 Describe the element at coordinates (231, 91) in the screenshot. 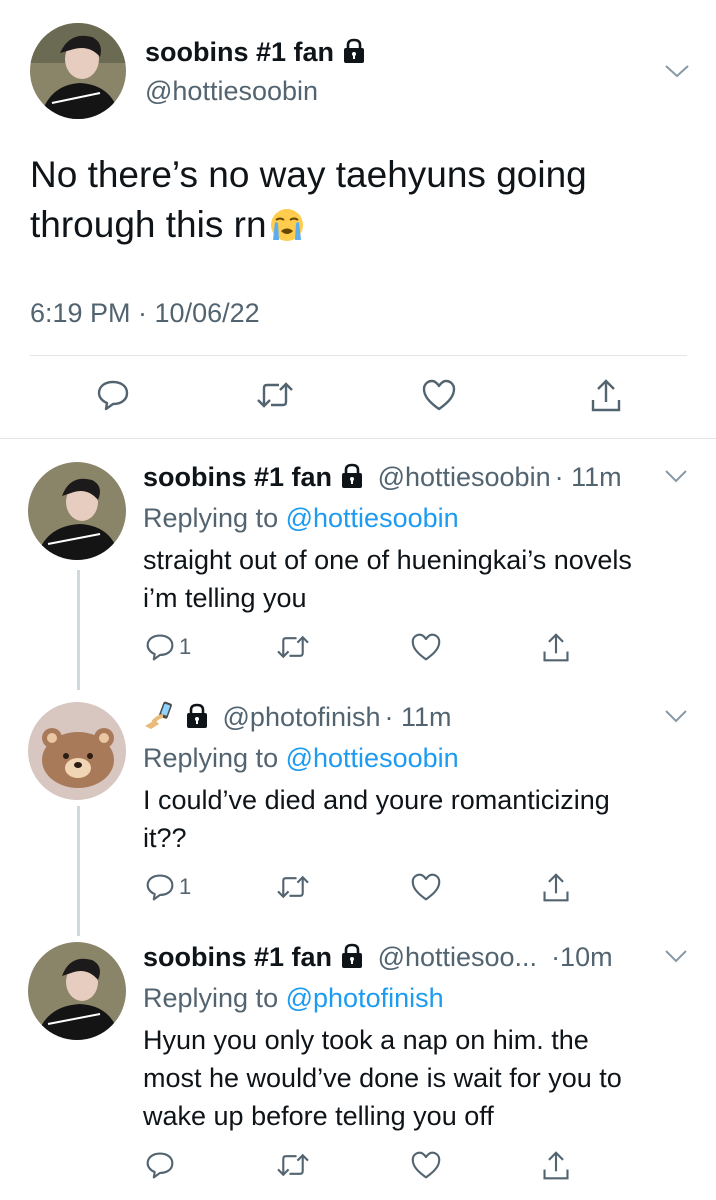

I see `main-handle: @hottiesoobin` at that location.